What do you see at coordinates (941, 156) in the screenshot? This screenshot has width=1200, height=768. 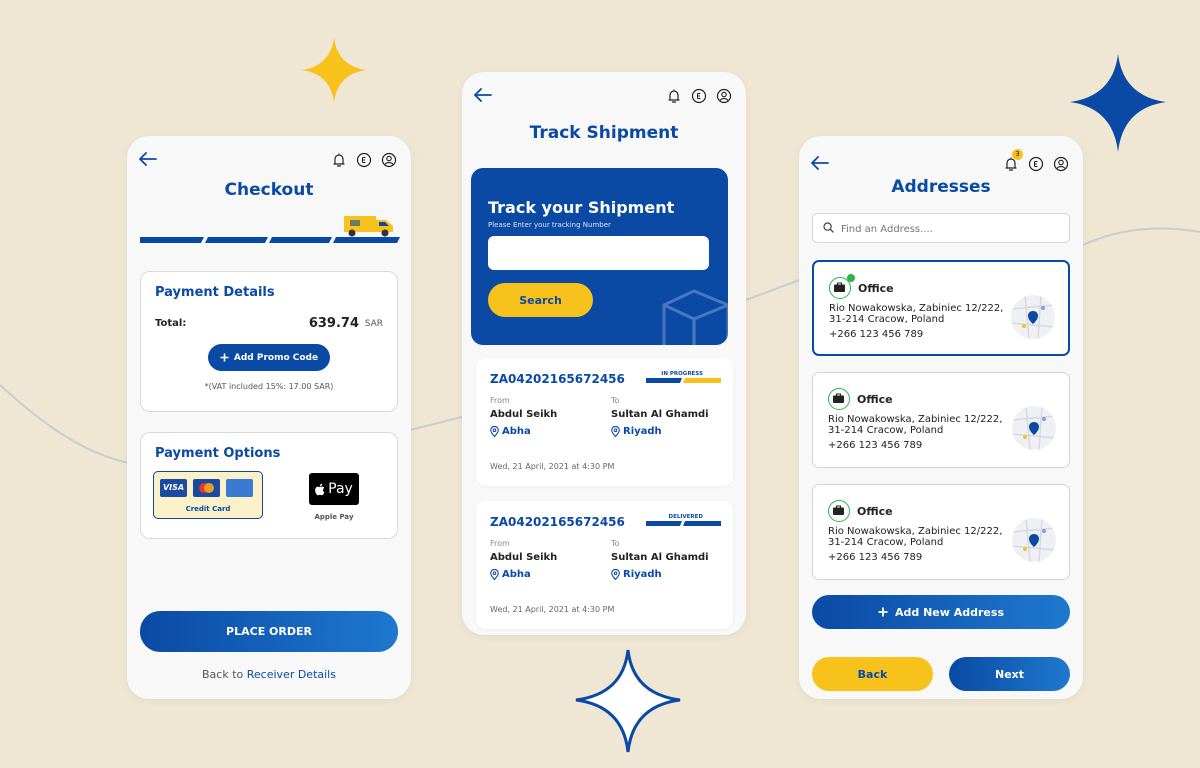 I see `top-bar: 3` at bounding box center [941, 156].